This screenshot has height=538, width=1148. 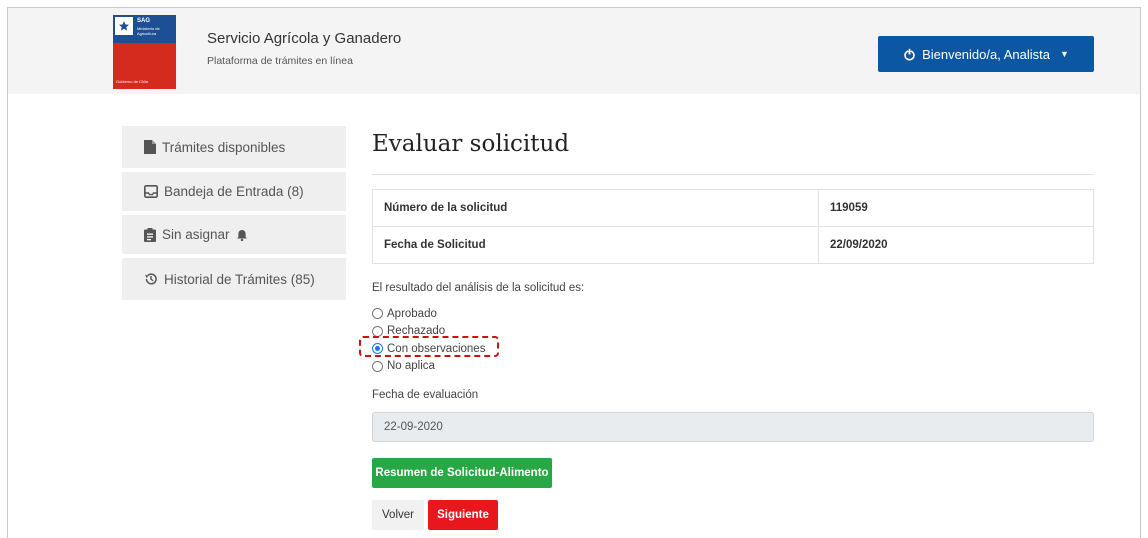 I want to click on bell-icon, so click(x=241, y=235).